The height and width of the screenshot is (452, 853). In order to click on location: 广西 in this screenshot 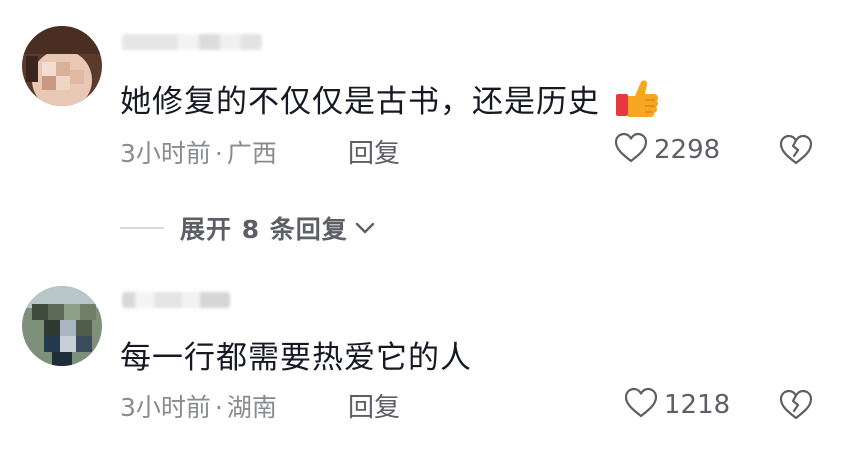, I will do `click(251, 153)`.